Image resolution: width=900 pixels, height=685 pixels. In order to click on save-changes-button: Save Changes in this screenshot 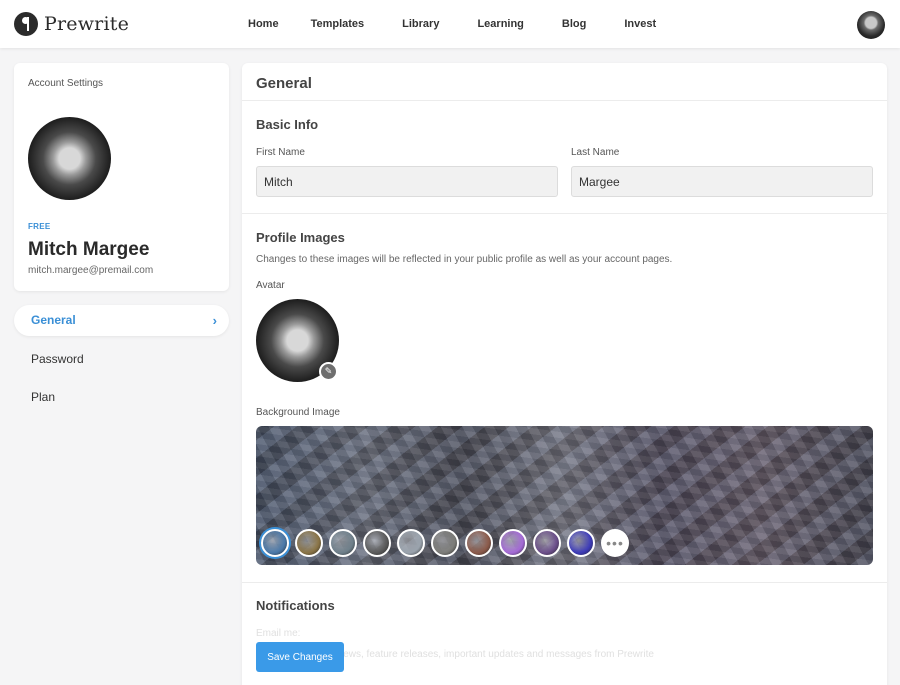, I will do `click(300, 657)`.